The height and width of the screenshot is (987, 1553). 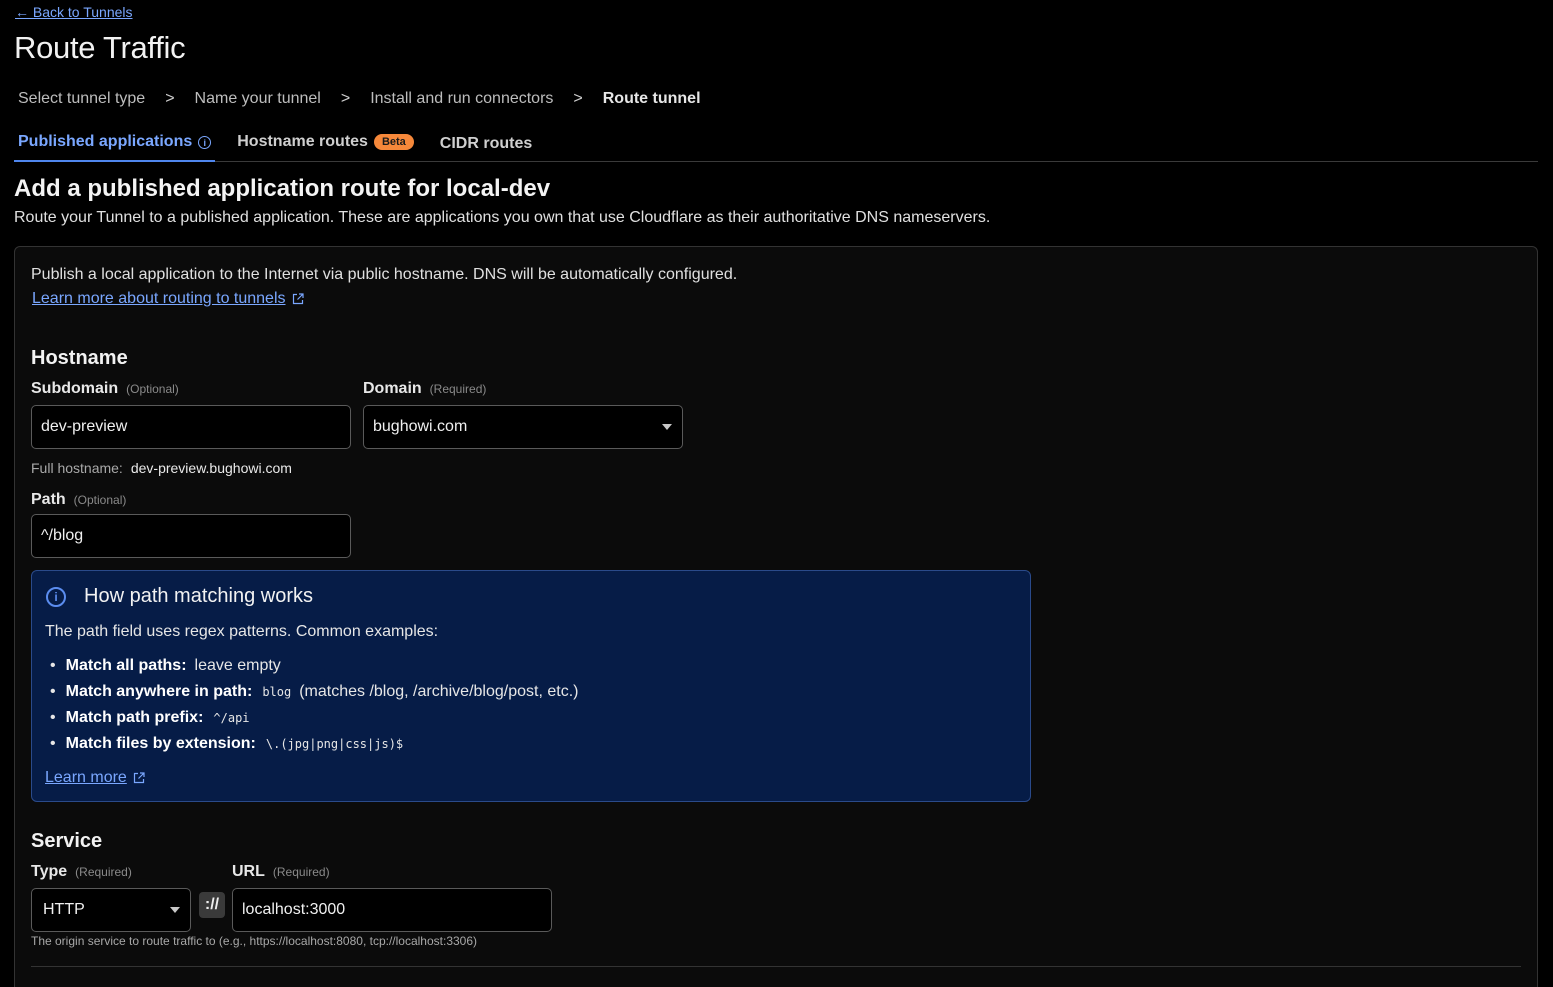 I want to click on type-label: Type (Required), so click(x=81, y=872).